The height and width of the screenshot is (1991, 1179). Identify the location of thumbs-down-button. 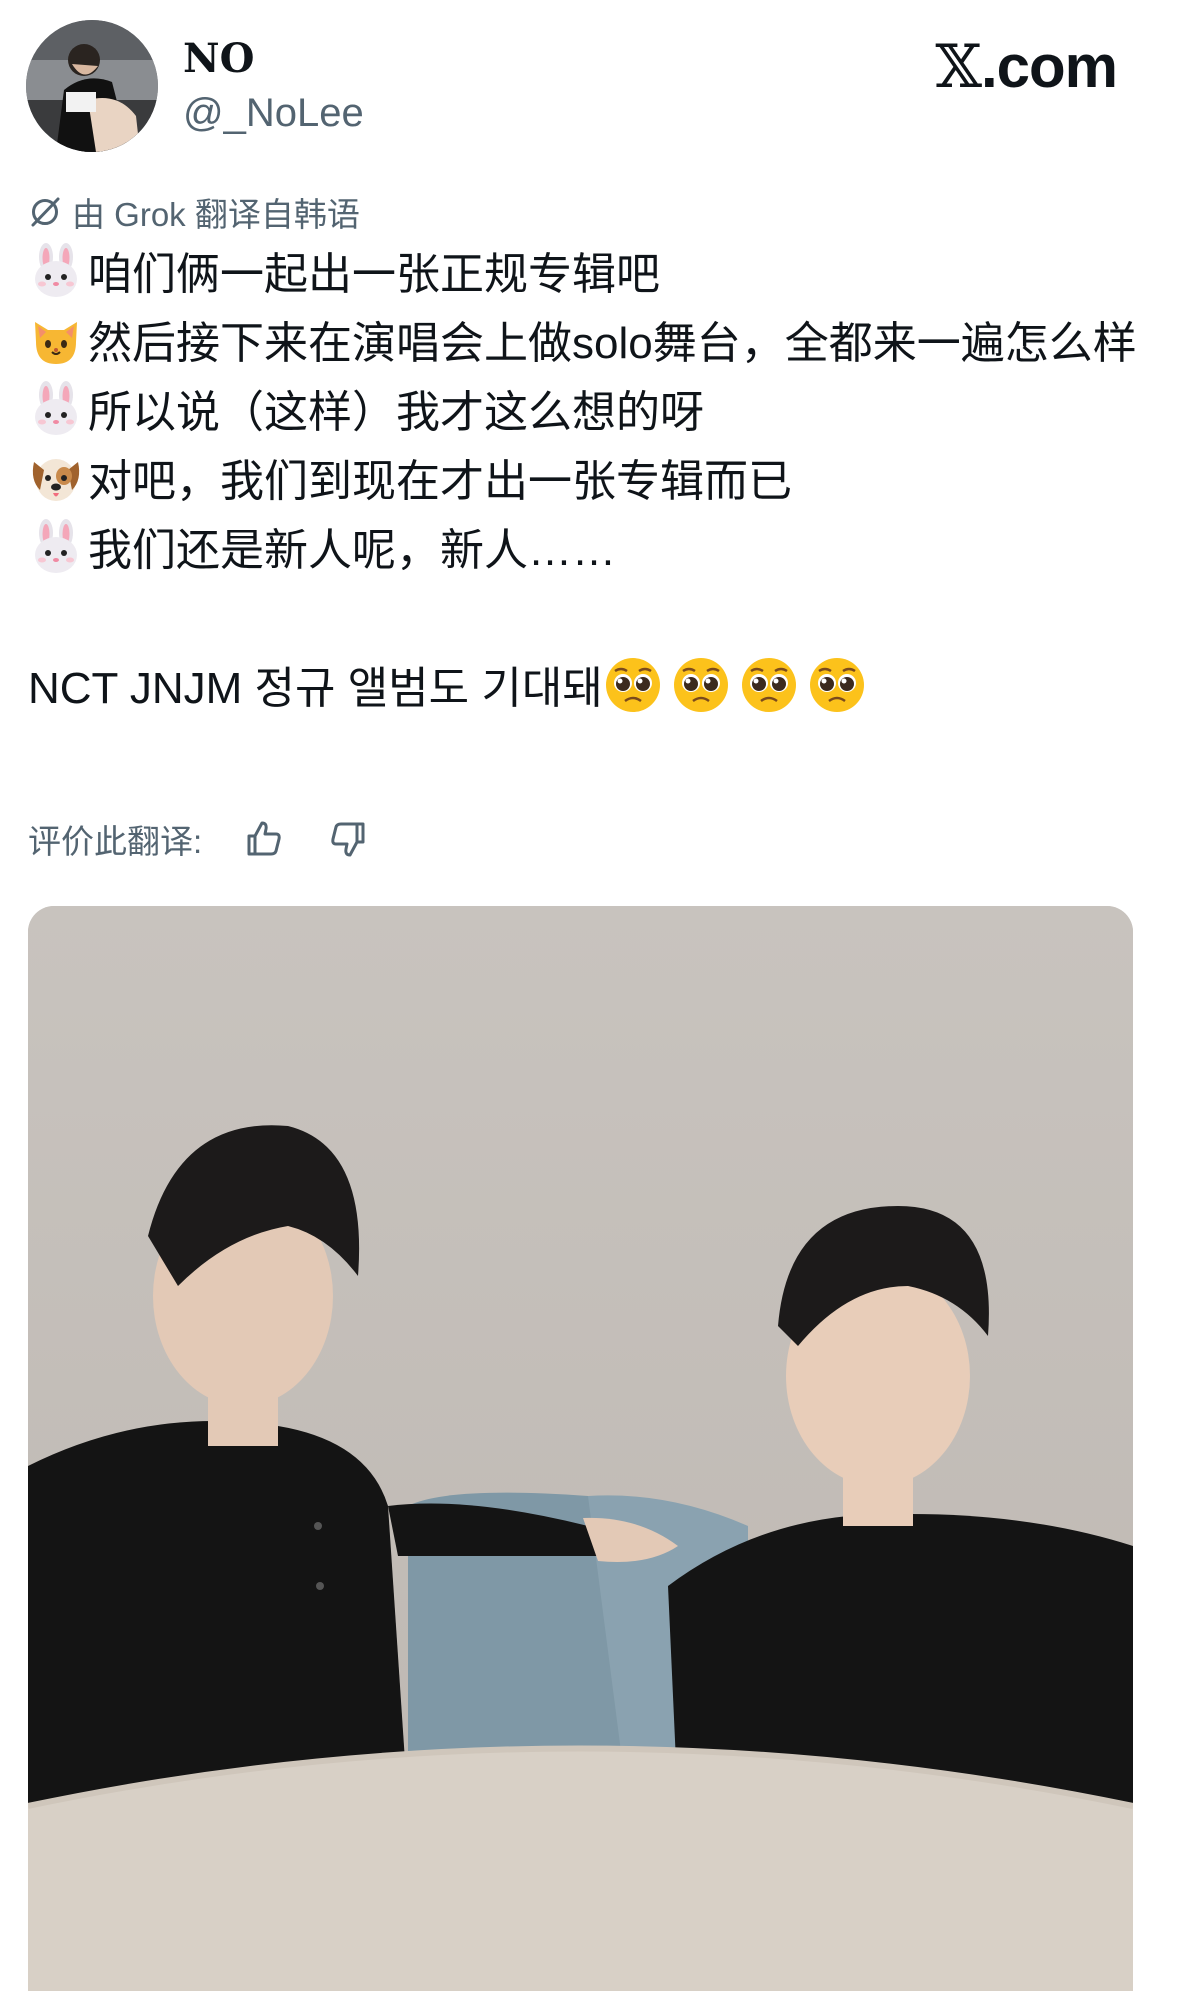
(348, 839).